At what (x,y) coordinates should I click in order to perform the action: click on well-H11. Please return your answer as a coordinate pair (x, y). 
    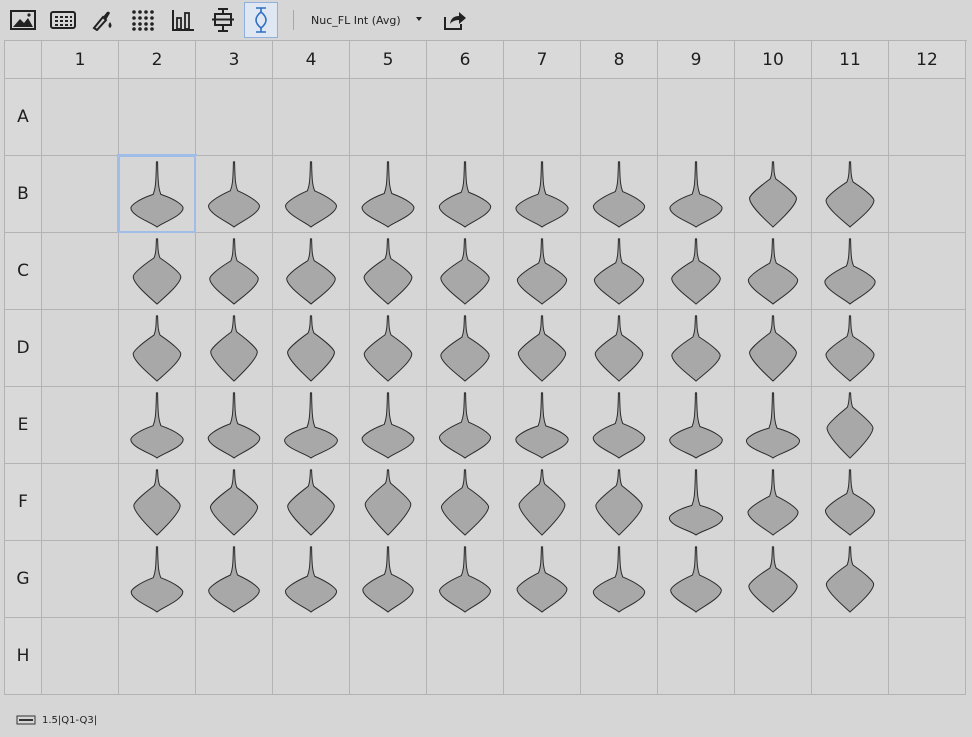
    Looking at the image, I should click on (850, 656).